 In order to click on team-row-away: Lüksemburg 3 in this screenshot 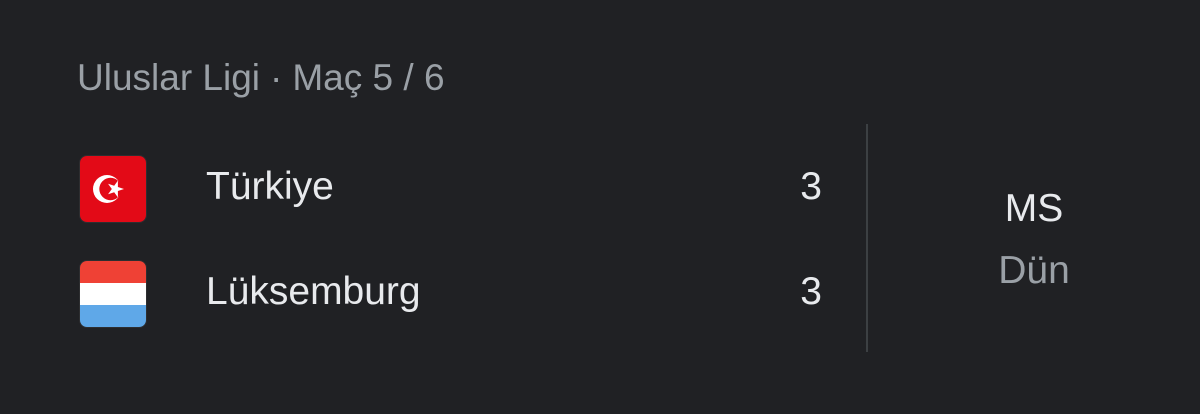, I will do `click(425, 293)`.